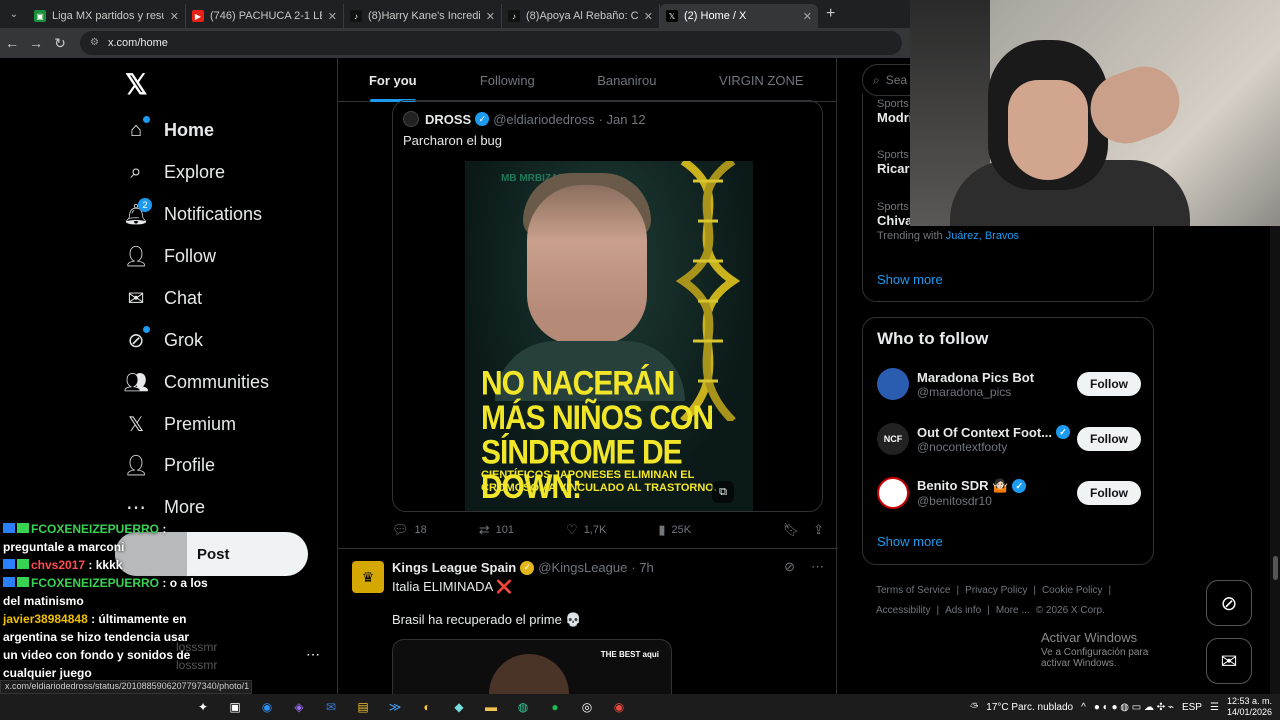  What do you see at coordinates (409, 530) in the screenshot?
I see `reply-button: 💬︎ 18` at bounding box center [409, 530].